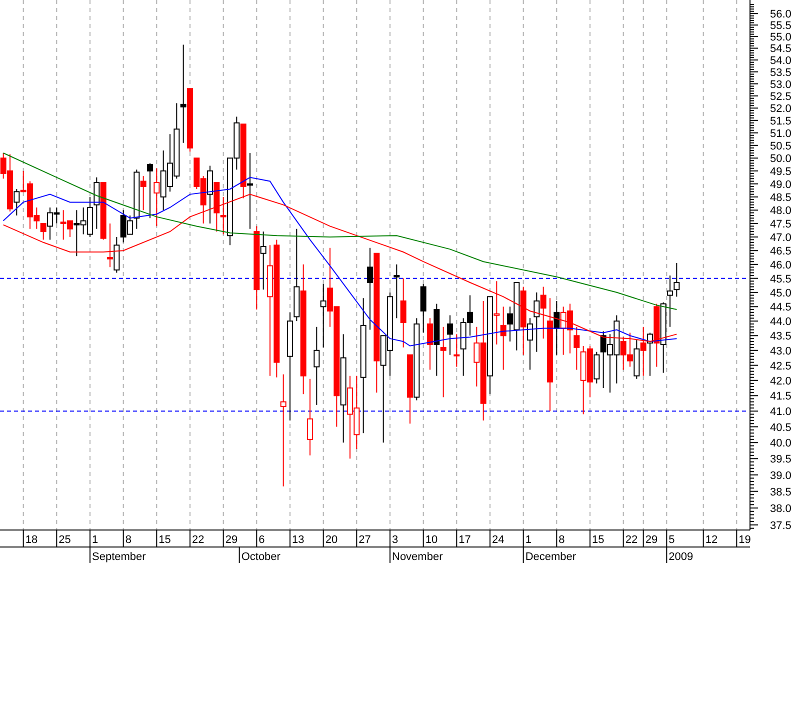 This screenshot has height=720, width=798. Describe the element at coordinates (781, 238) in the screenshot. I see `price-axis-label: 47.0` at that location.